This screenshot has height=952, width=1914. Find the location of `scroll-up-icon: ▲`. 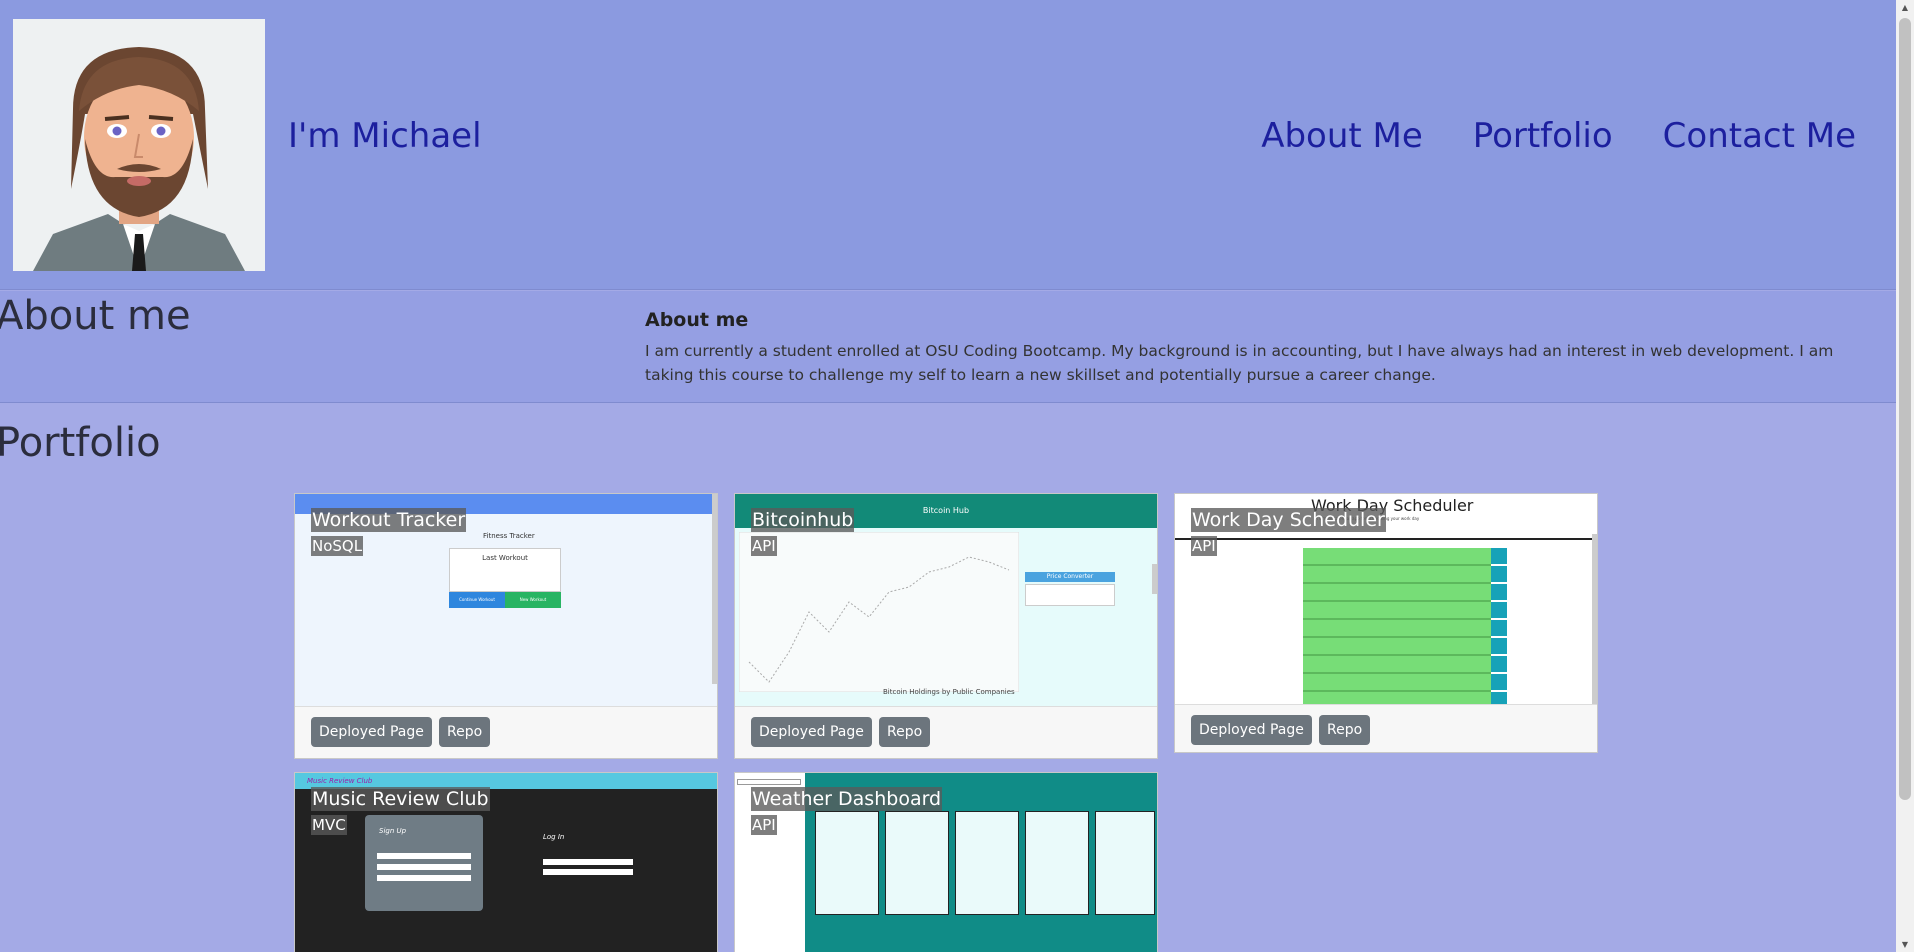

scroll-up-icon: ▲ is located at coordinates (1905, 7).